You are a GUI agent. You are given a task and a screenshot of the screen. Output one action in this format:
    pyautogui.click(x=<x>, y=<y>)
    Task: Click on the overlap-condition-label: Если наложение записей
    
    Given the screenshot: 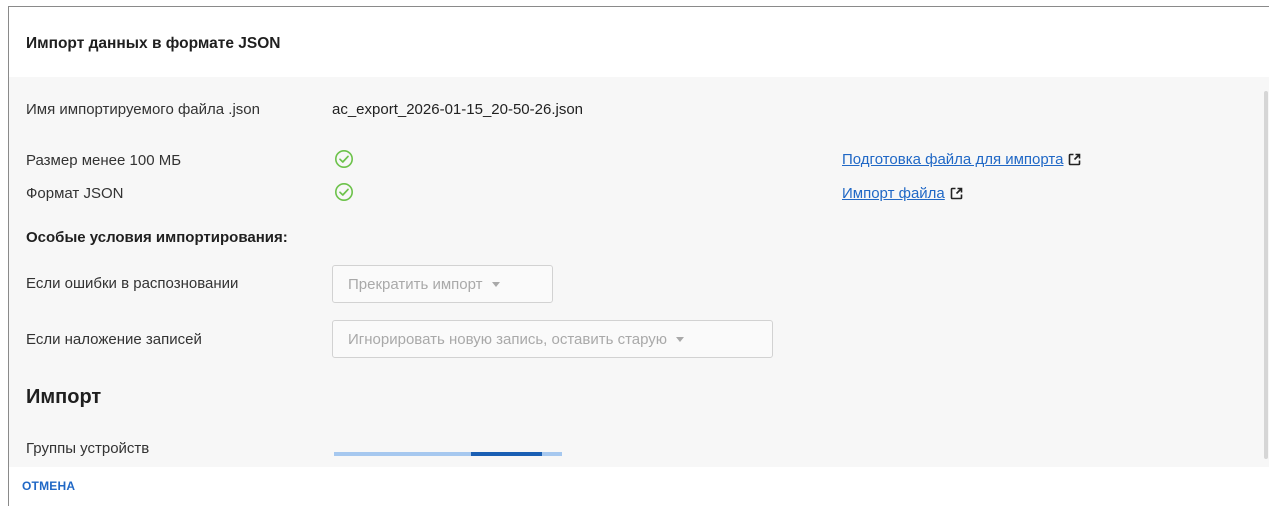 What is the action you would take?
    pyautogui.click(x=114, y=339)
    